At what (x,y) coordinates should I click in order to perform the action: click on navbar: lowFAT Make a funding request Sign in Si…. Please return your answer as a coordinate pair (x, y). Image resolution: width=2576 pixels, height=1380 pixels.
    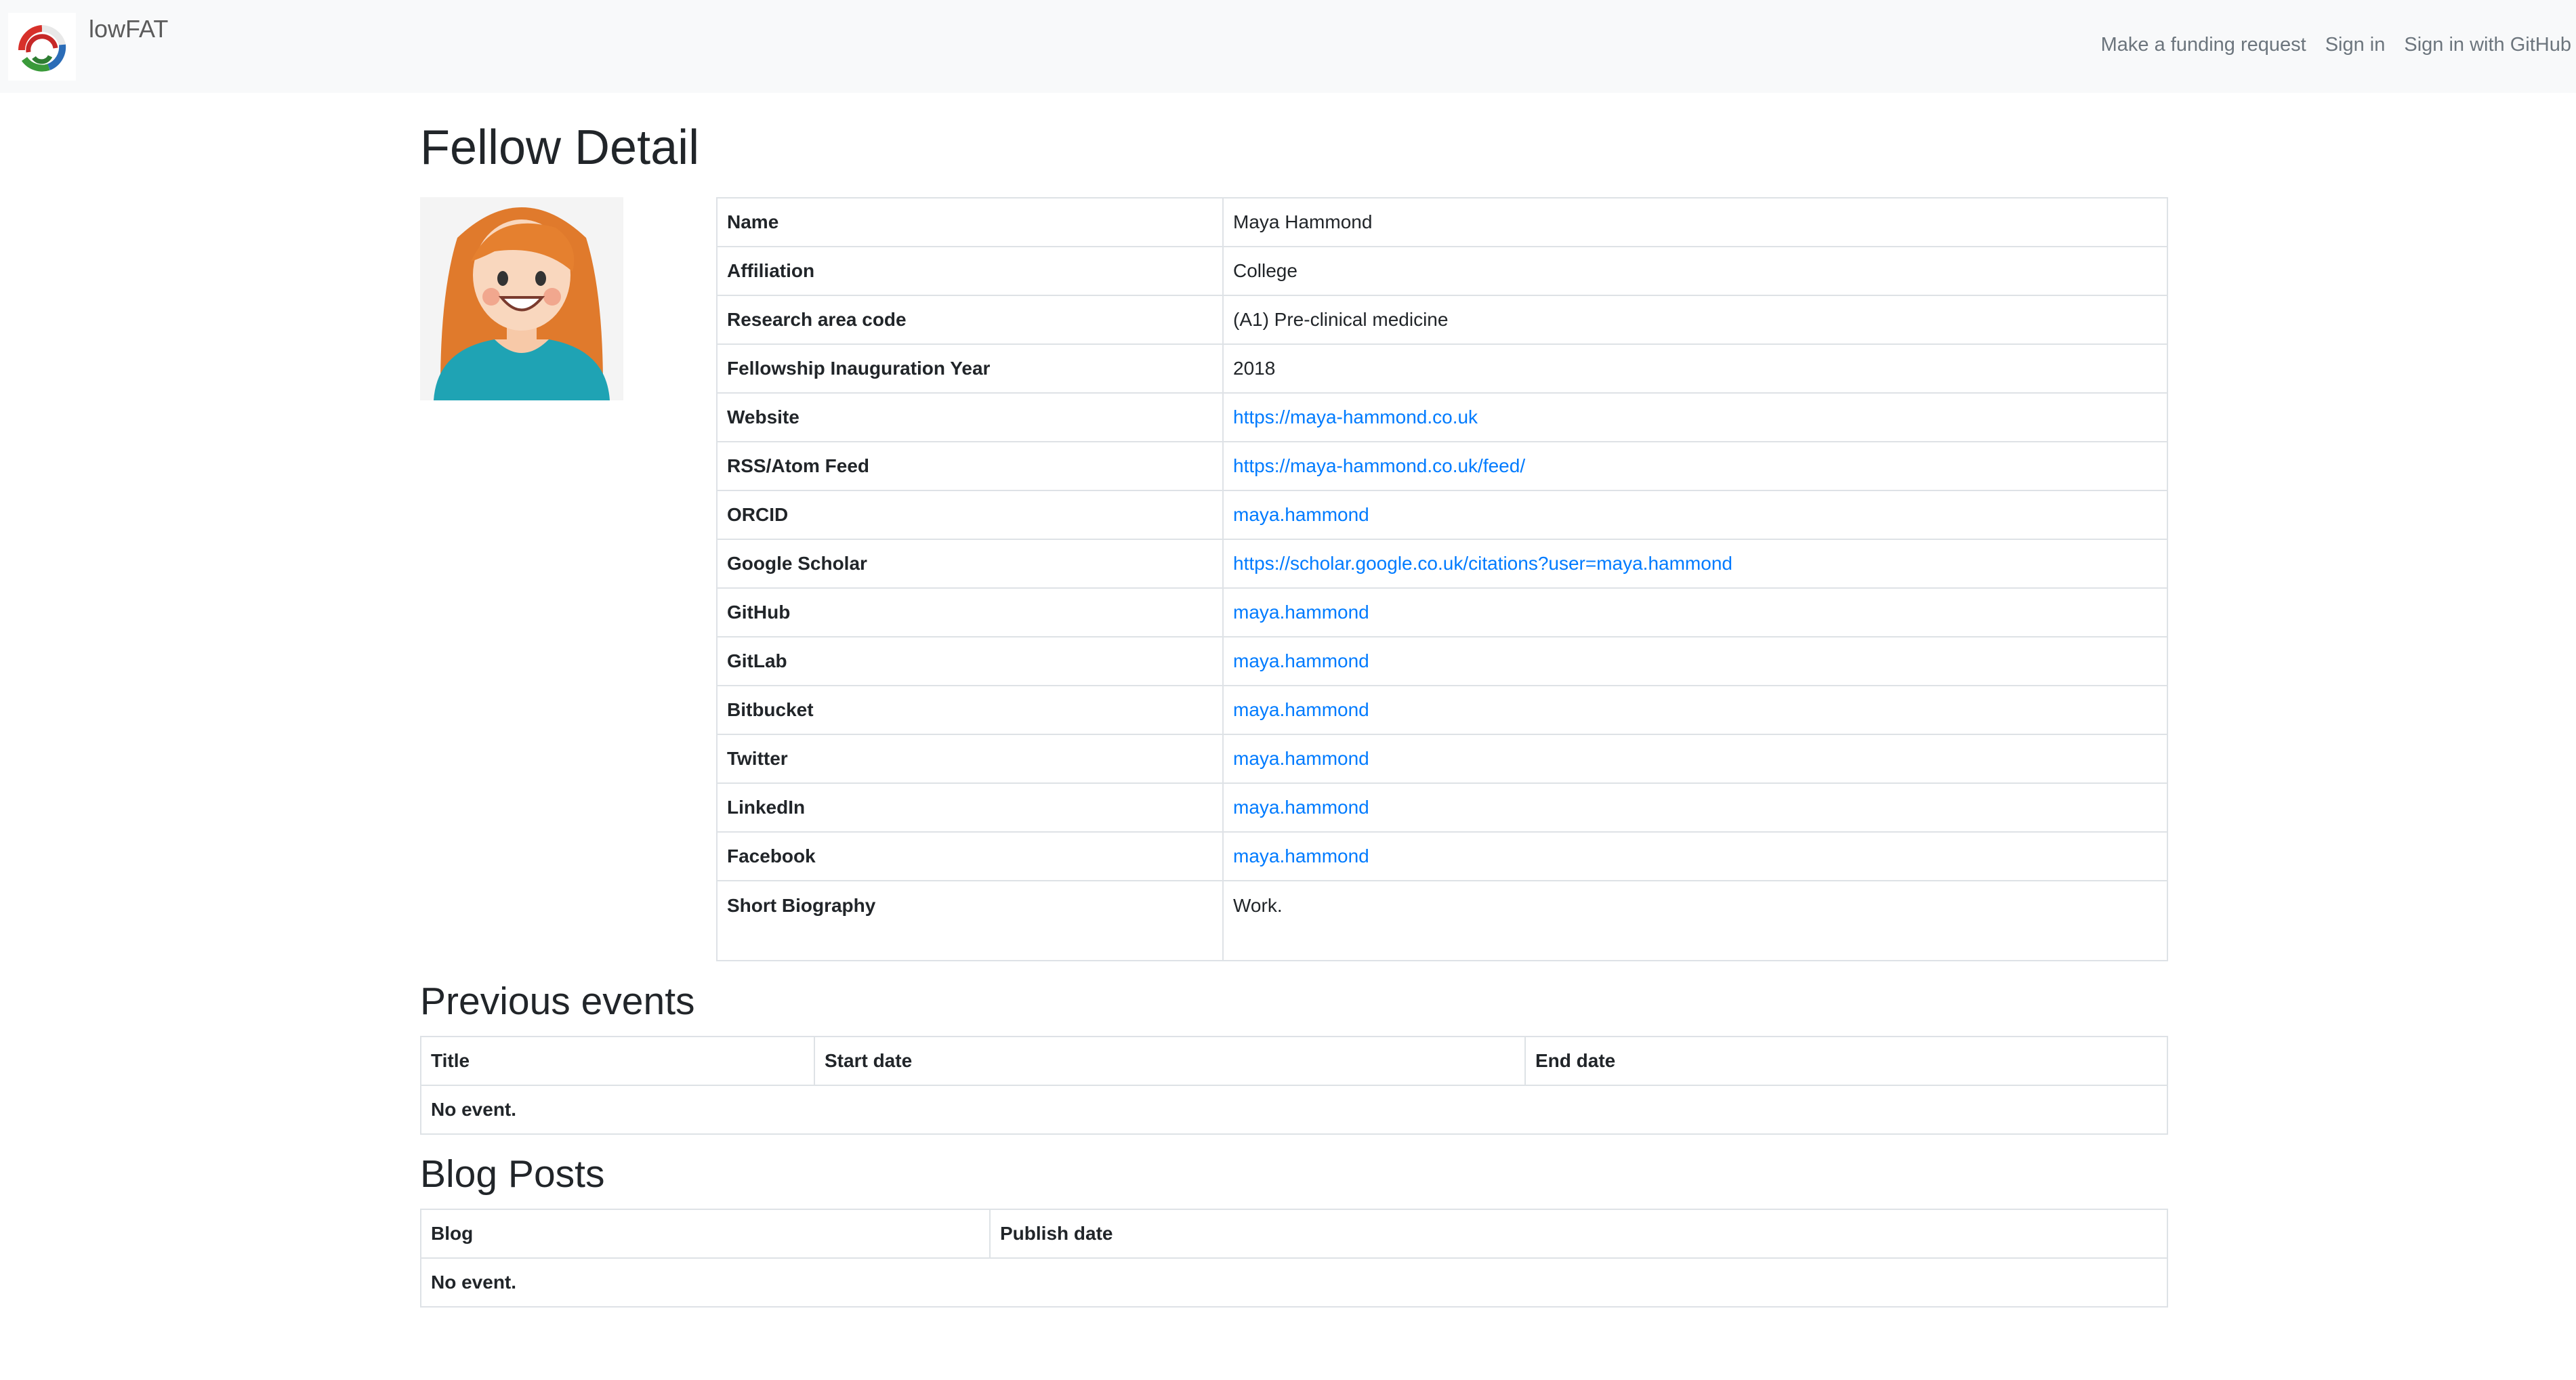
    Looking at the image, I should click on (1288, 46).